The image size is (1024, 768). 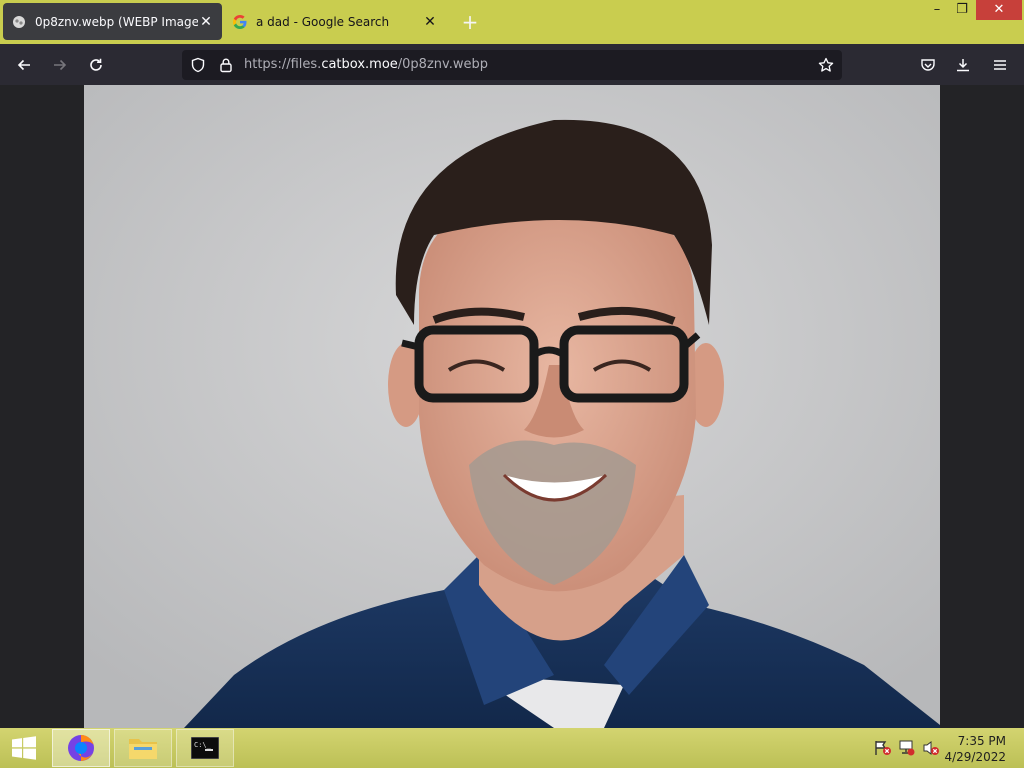 I want to click on arrow-right-icon, so click(x=60, y=65).